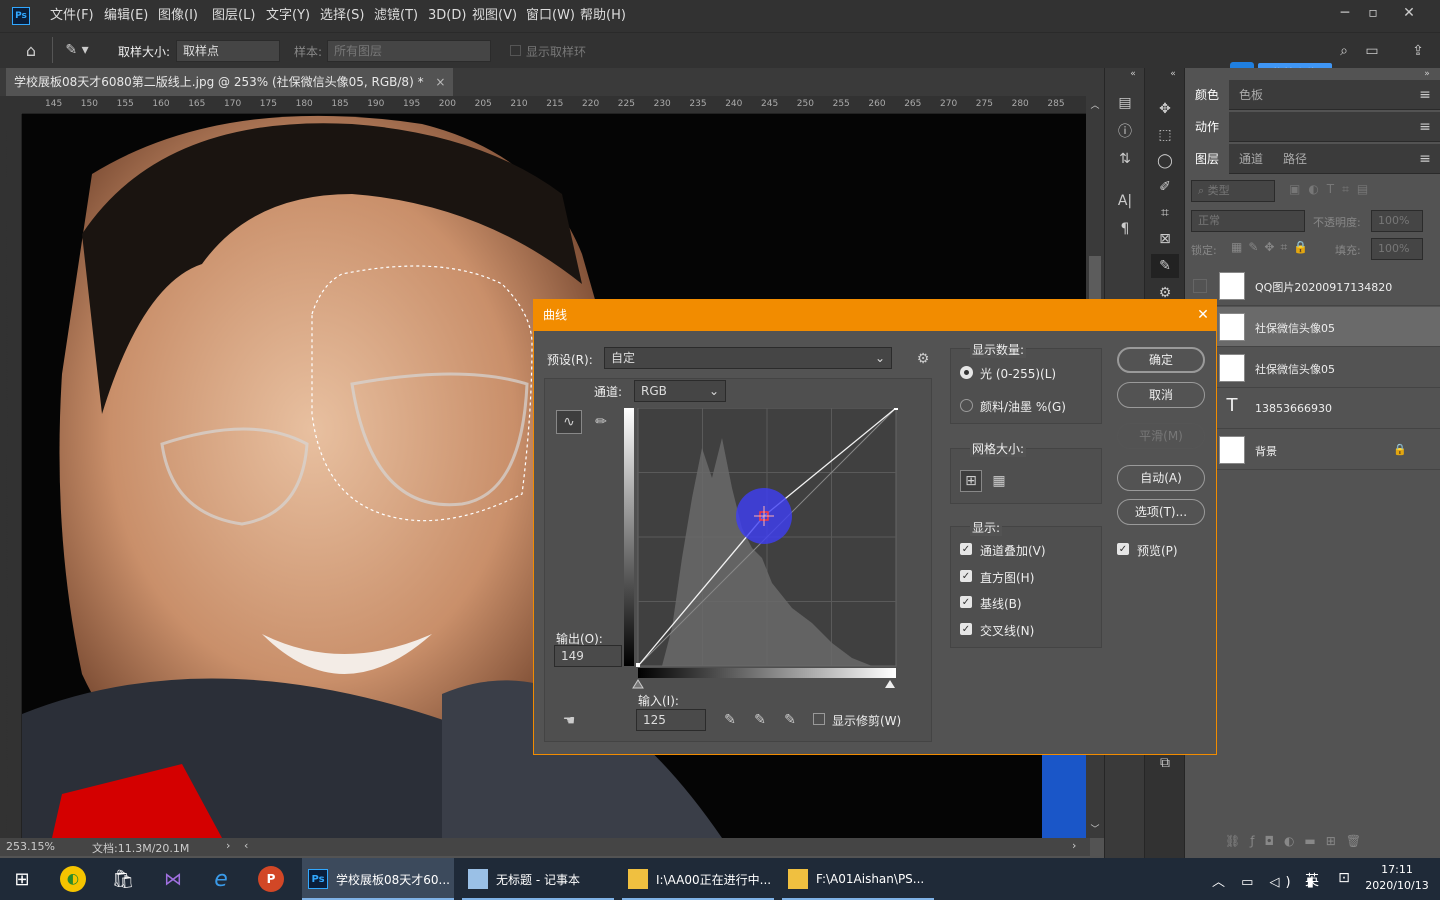 The height and width of the screenshot is (900, 1440). What do you see at coordinates (1298, 841) in the screenshot?
I see `layer-actions-bar: ⛓ƒ◘◐▬⊞🗑` at bounding box center [1298, 841].